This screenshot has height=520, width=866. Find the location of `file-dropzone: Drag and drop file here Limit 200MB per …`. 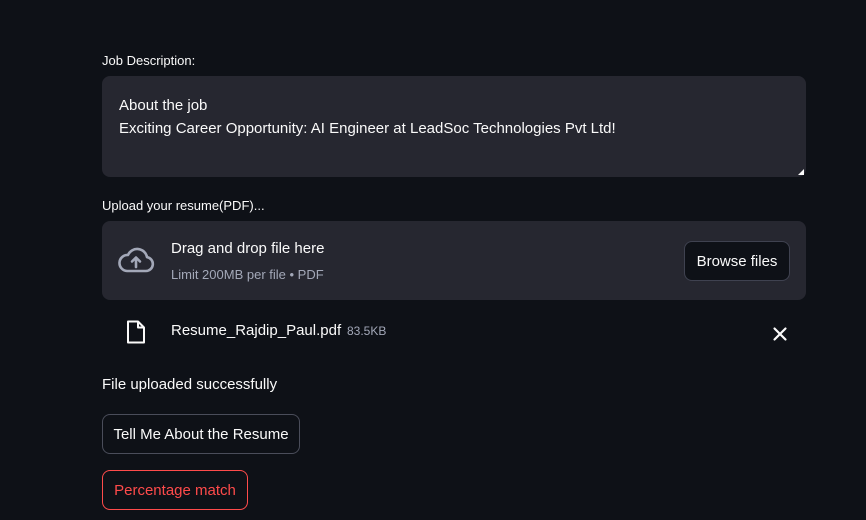

file-dropzone: Drag and drop file here Limit 200MB per … is located at coordinates (454, 260).